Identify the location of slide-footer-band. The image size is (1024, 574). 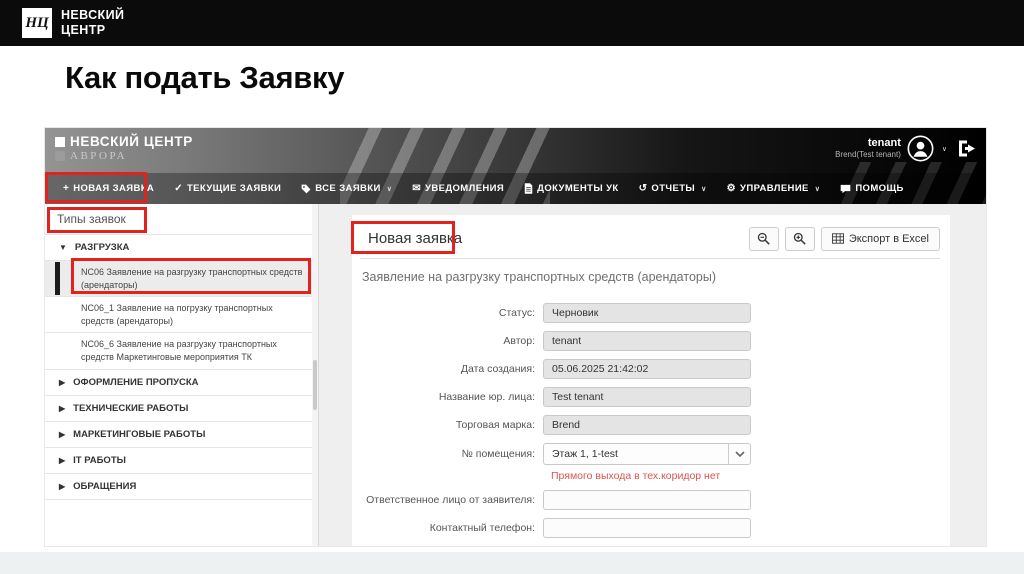
(512, 563).